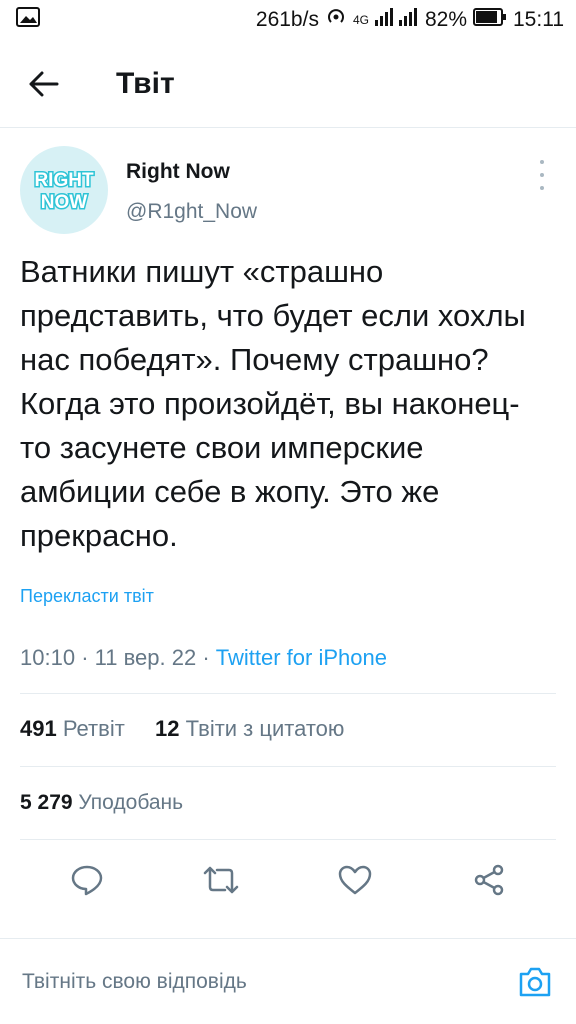  Describe the element at coordinates (145, 657) in the screenshot. I see `tweet-date: 11 вер. 22` at that location.